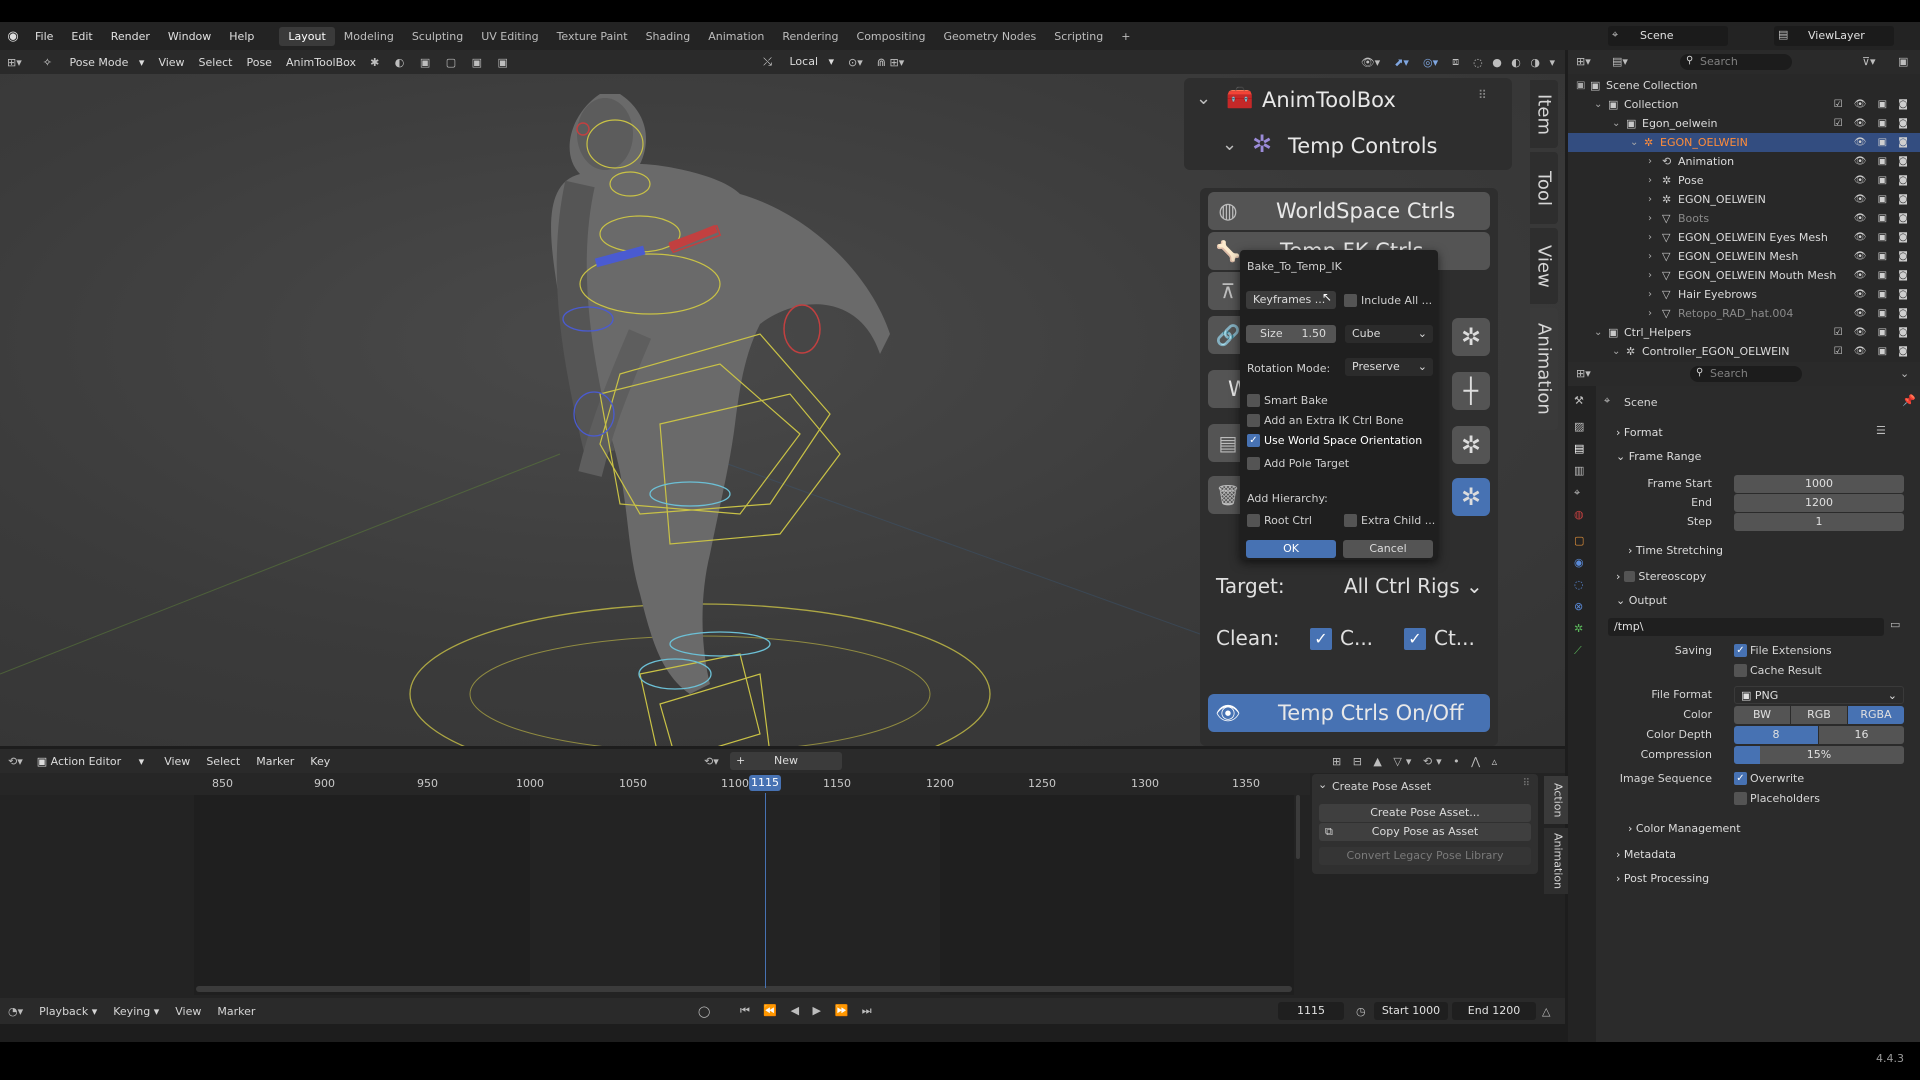 The height and width of the screenshot is (1080, 1920). What do you see at coordinates (1579, 584) in the screenshot?
I see `physics-tab-icon: ◌` at bounding box center [1579, 584].